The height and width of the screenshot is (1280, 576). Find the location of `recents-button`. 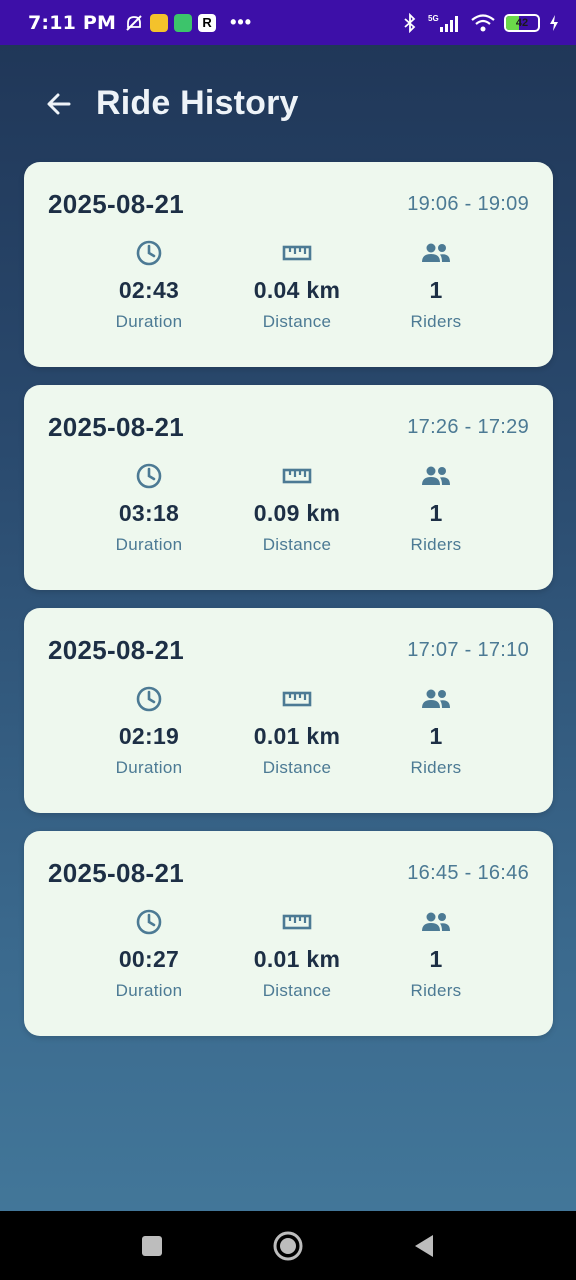

recents-button is located at coordinates (152, 1246).